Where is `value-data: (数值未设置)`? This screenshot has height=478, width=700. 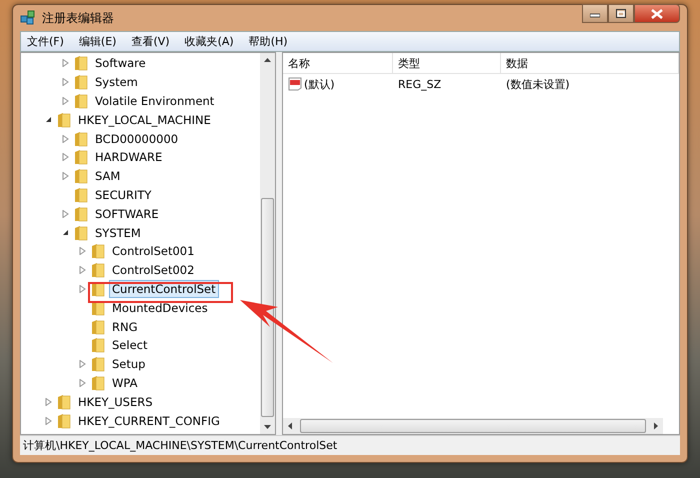 value-data: (数值未设置) is located at coordinates (538, 84).